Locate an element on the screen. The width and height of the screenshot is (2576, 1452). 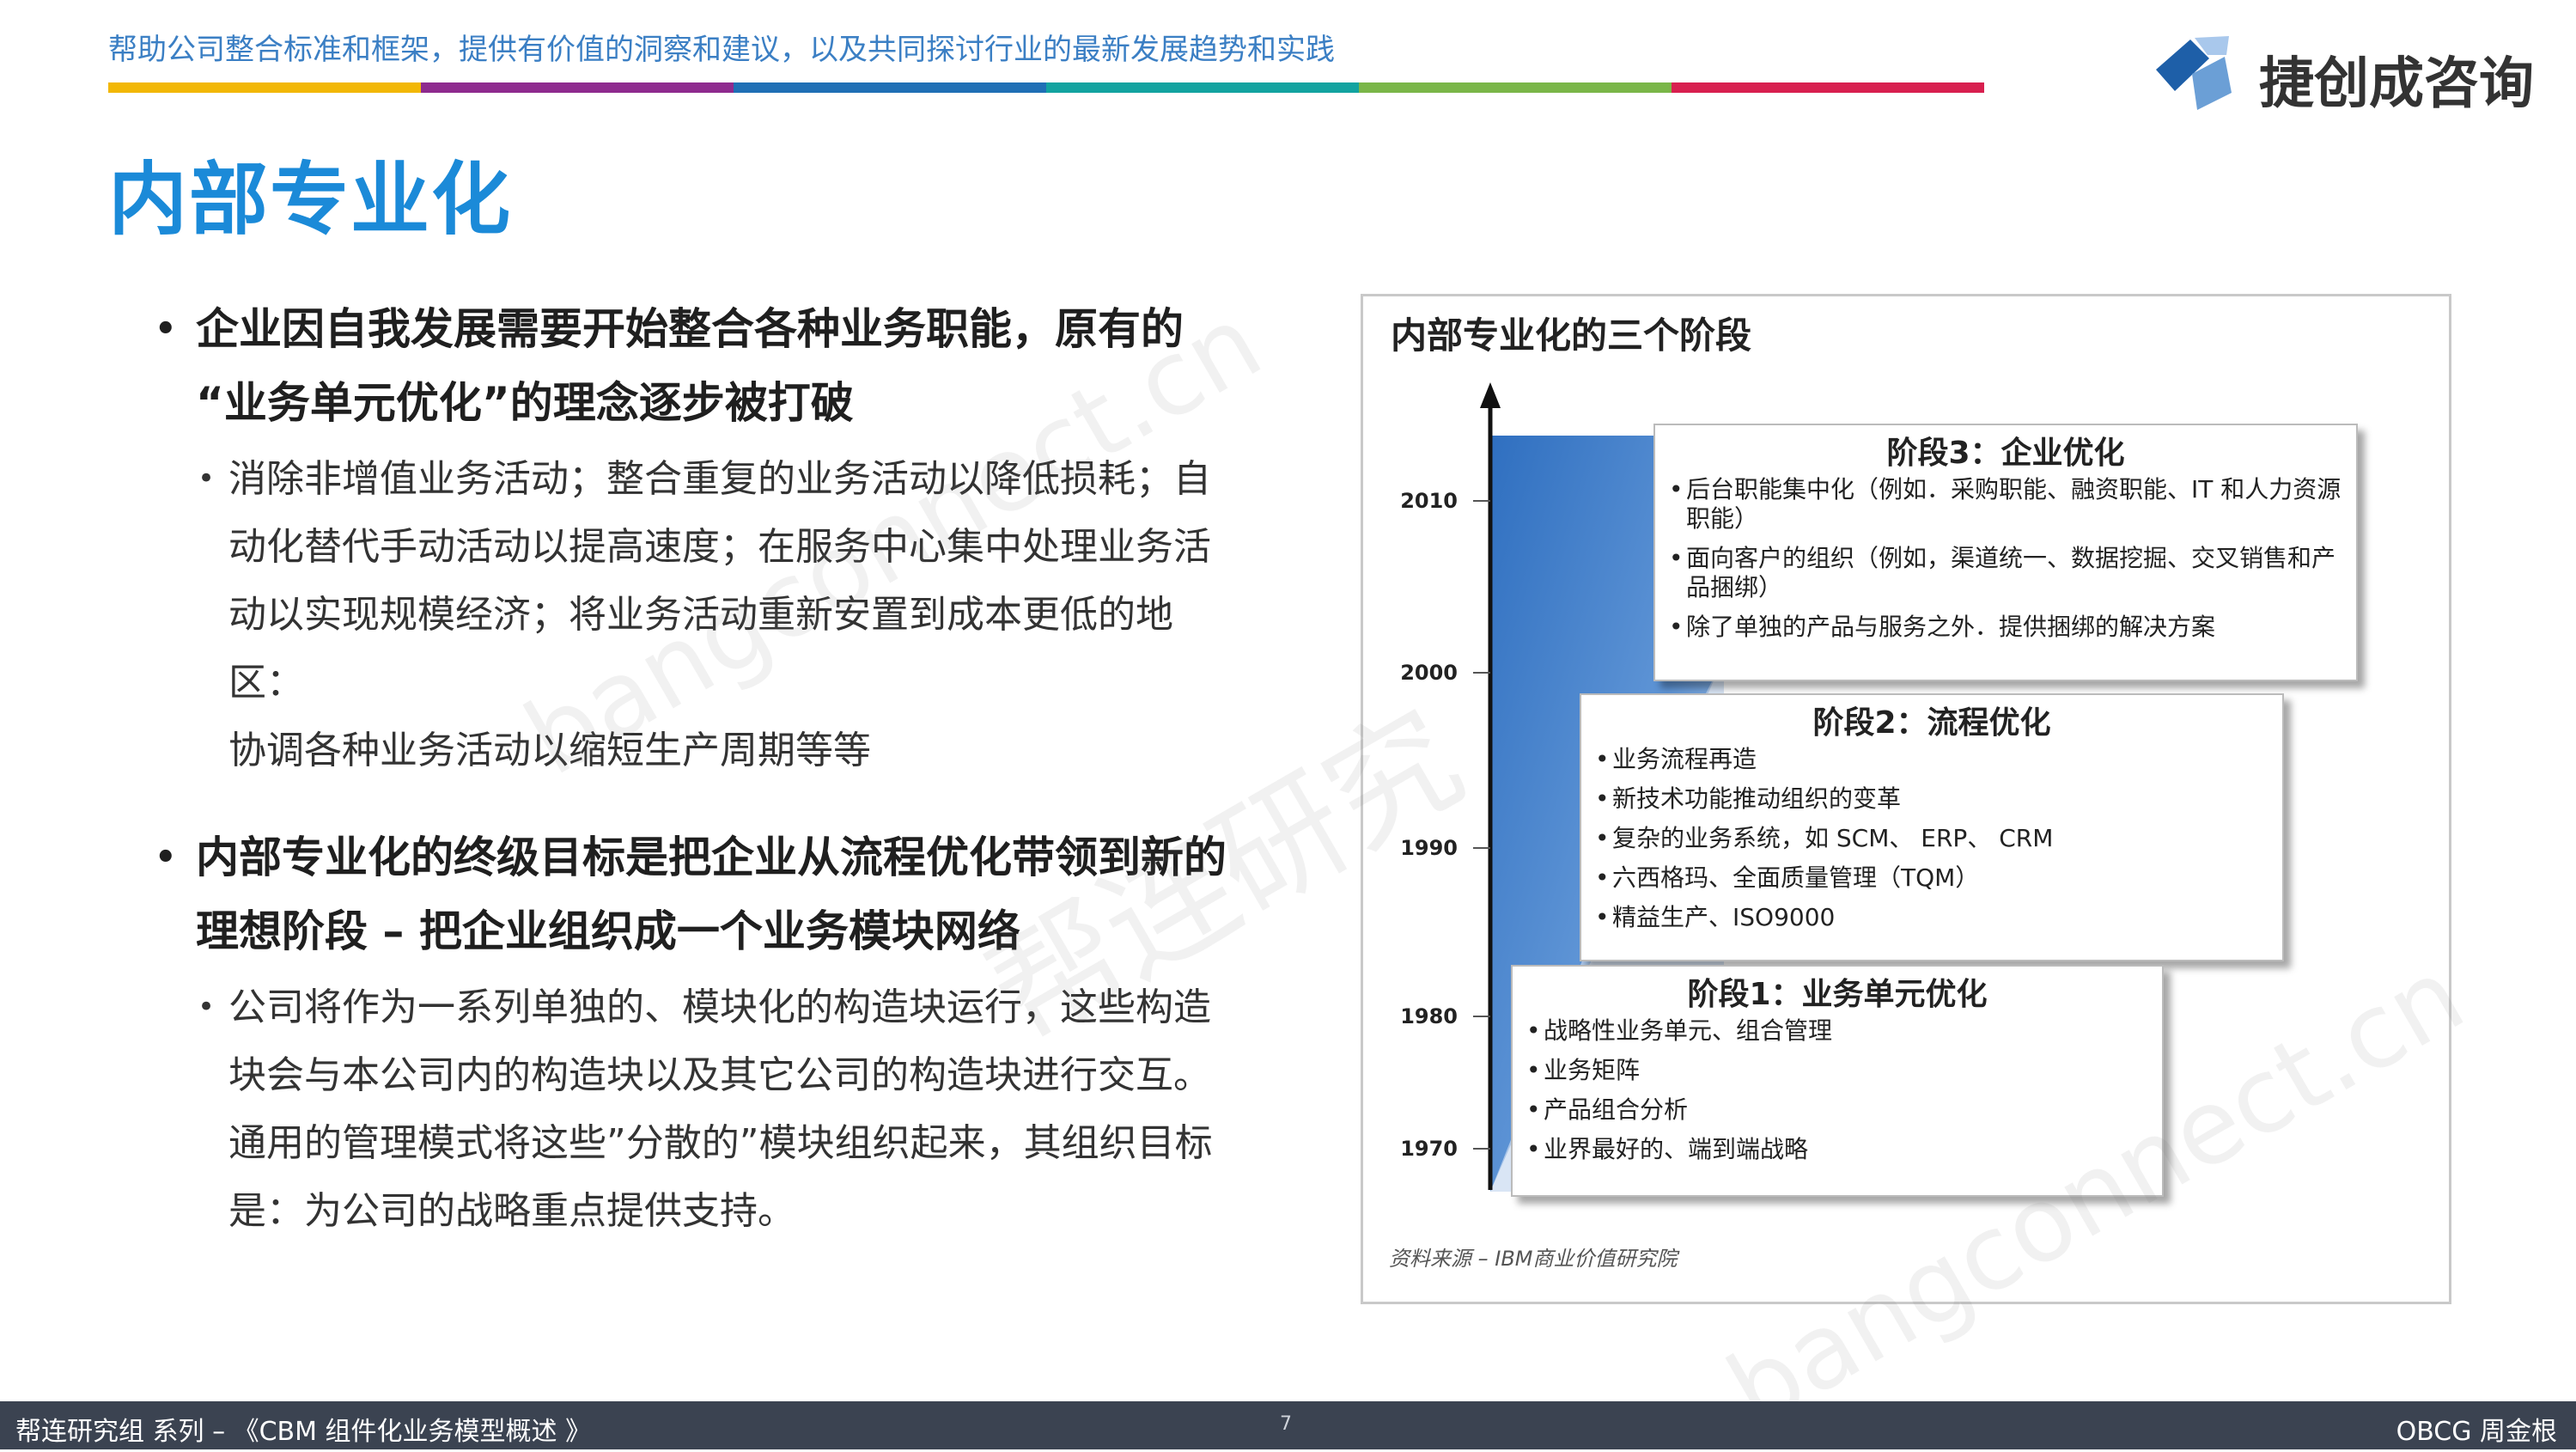
stage-item: • 后台职能集中化（例如．采购职能、融资职能、IT 和人力资源职能） is located at coordinates (2005, 504).